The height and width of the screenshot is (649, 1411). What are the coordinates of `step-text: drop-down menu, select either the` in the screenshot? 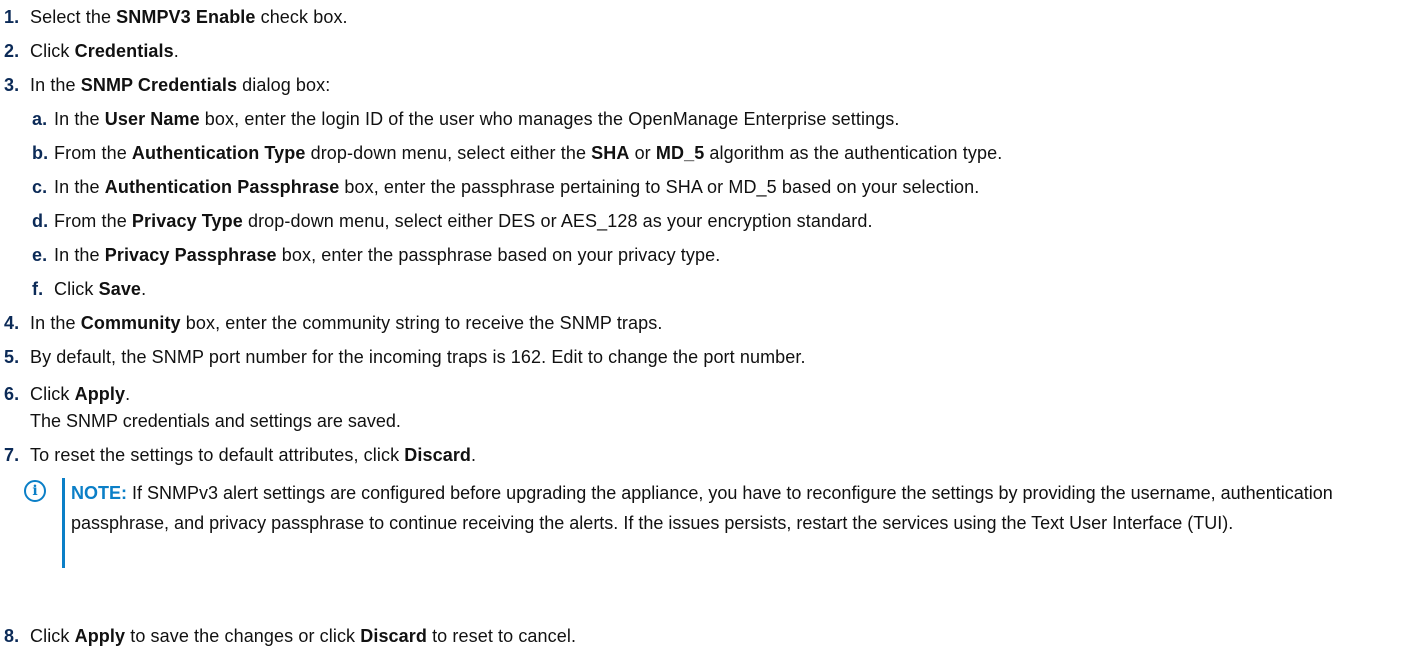 It's located at (448, 153).